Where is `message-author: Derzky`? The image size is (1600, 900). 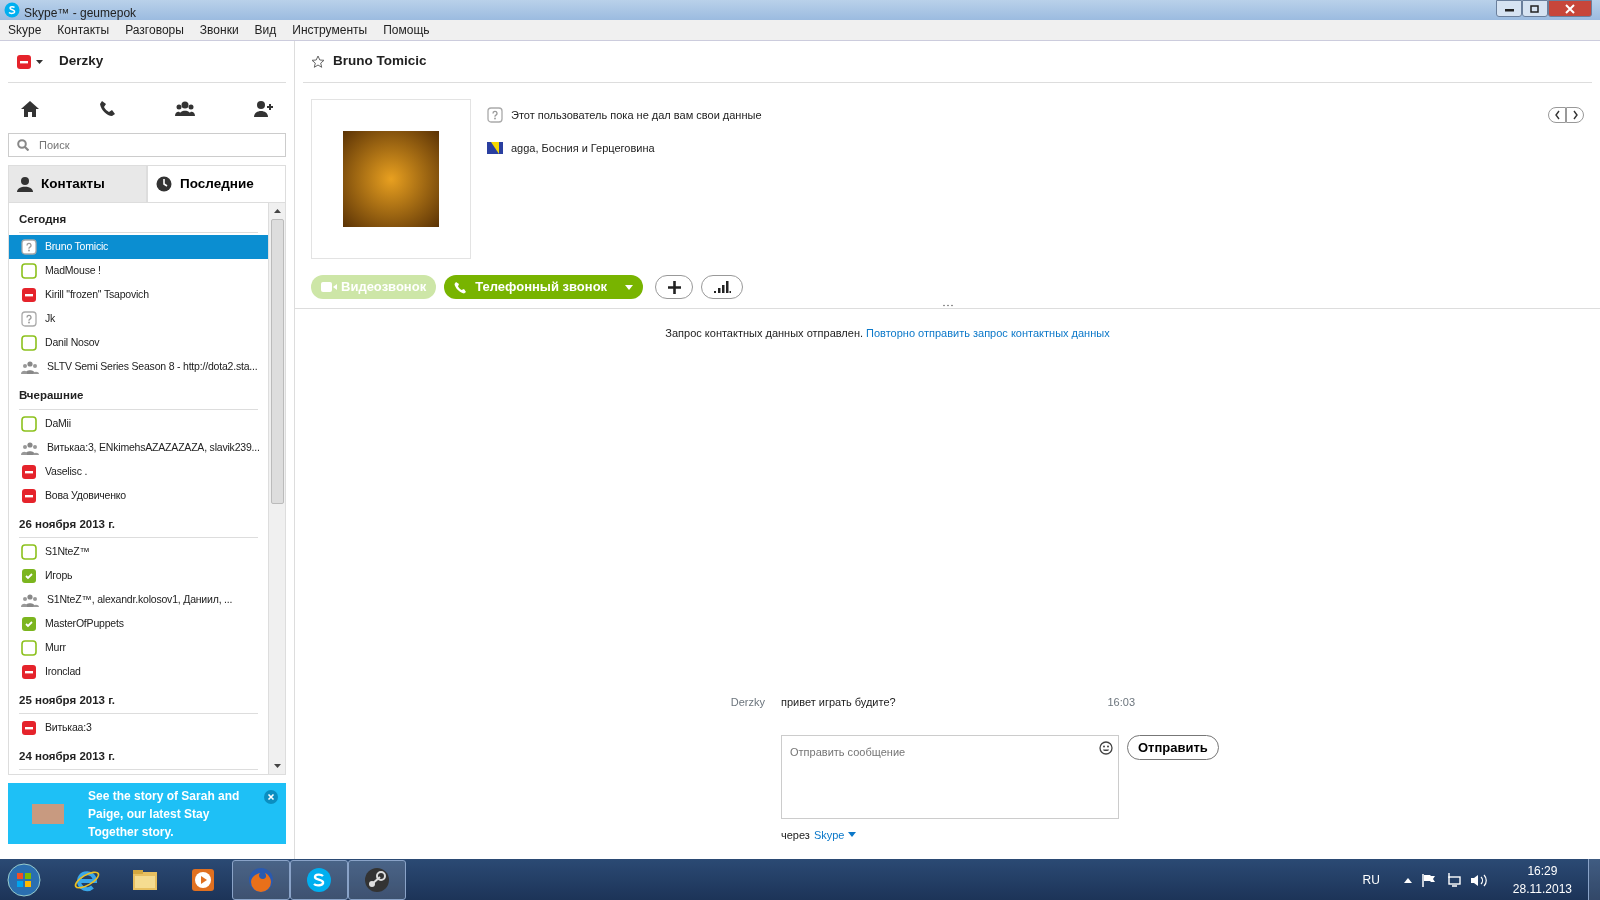 message-author: Derzky is located at coordinates (747, 702).